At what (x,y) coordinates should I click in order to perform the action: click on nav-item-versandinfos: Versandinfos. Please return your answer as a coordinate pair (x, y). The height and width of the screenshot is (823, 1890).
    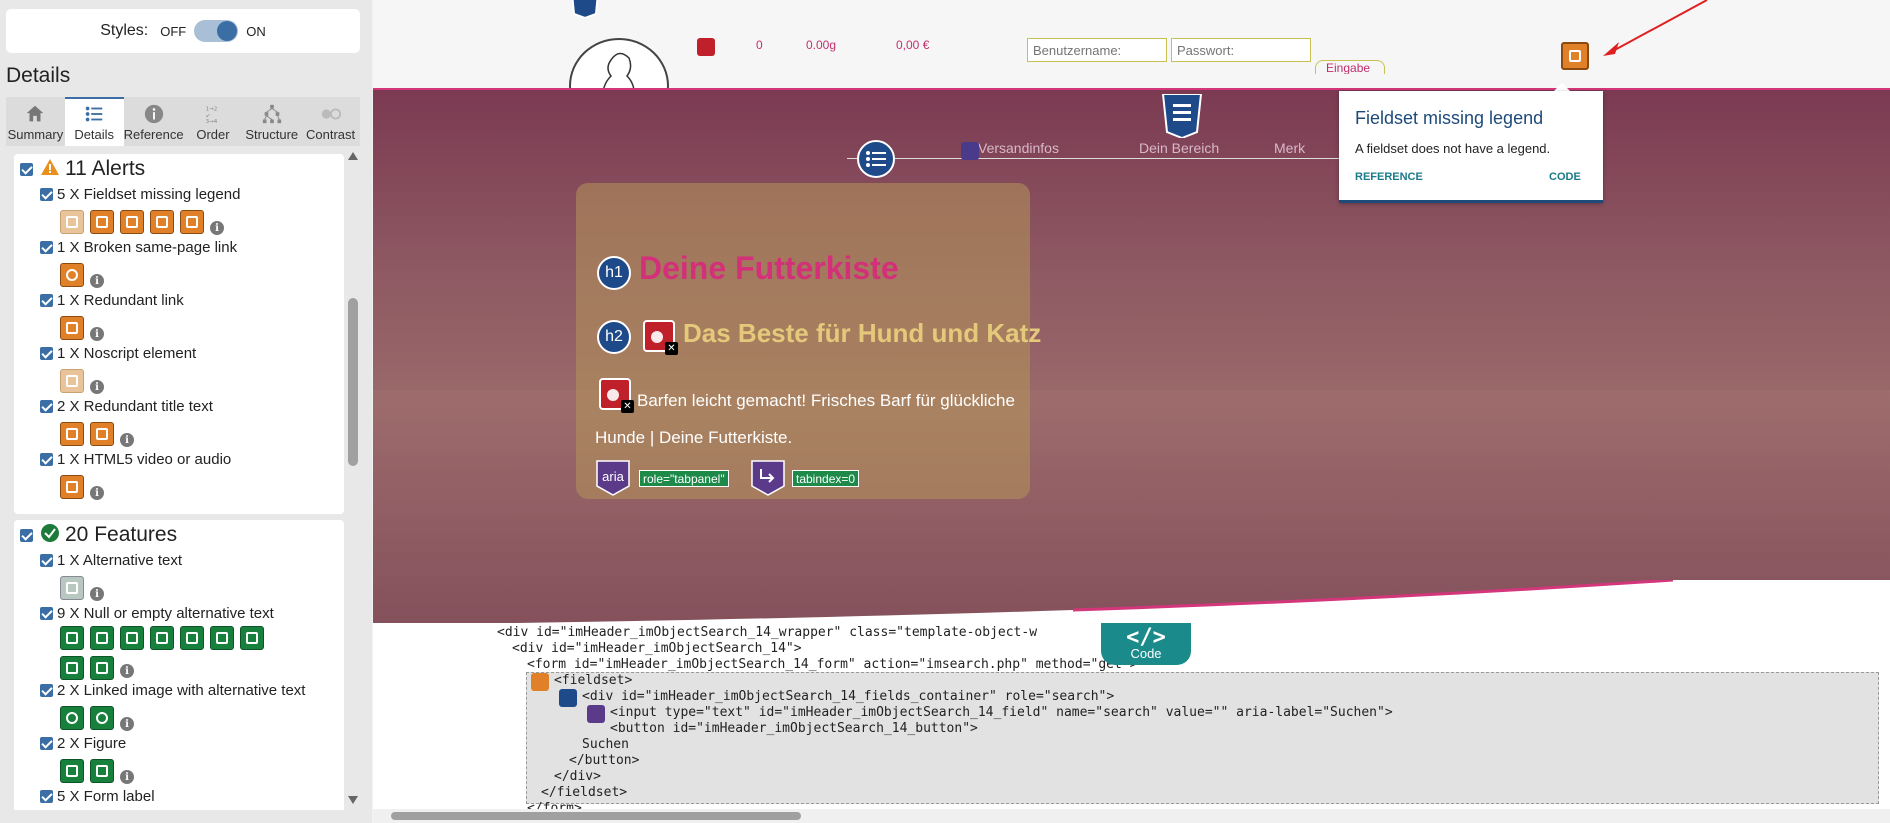
    Looking at the image, I should click on (1018, 148).